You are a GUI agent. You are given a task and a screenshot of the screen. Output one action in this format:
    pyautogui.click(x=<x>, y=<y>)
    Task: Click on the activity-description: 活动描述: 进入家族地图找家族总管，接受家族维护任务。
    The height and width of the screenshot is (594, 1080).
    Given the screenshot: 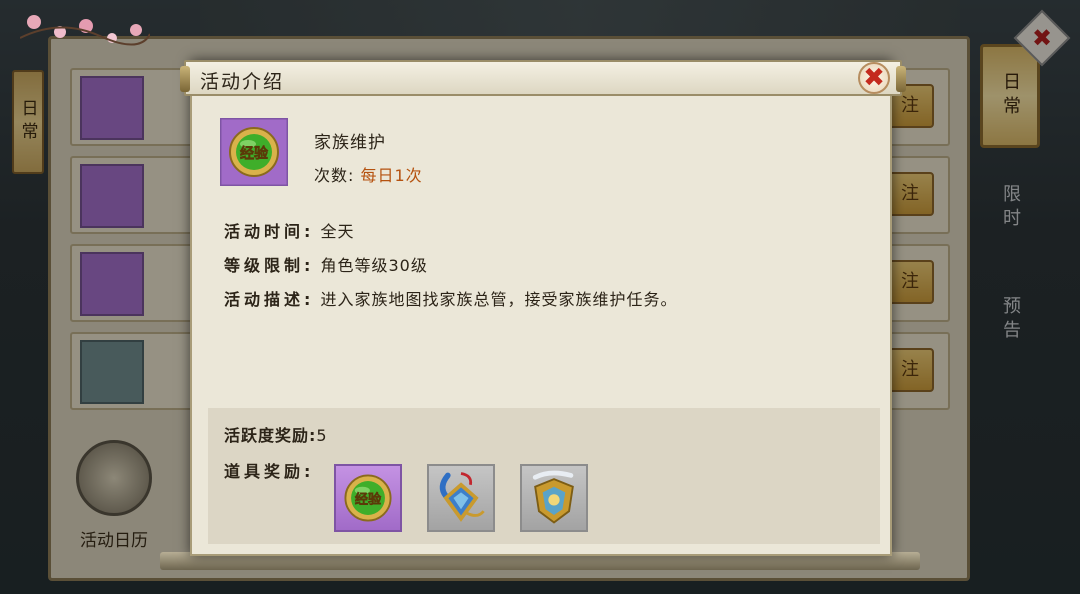 What is the action you would take?
    pyautogui.click(x=451, y=298)
    